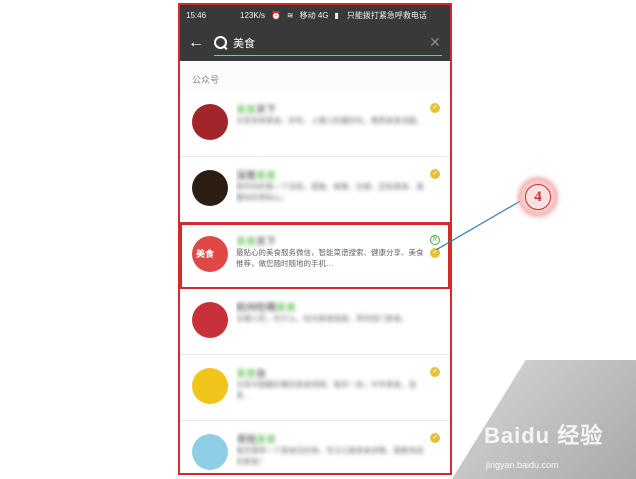 The height and width of the screenshot is (479, 636). Describe the element at coordinates (196, 15) in the screenshot. I see `status-time: 15:46` at that location.